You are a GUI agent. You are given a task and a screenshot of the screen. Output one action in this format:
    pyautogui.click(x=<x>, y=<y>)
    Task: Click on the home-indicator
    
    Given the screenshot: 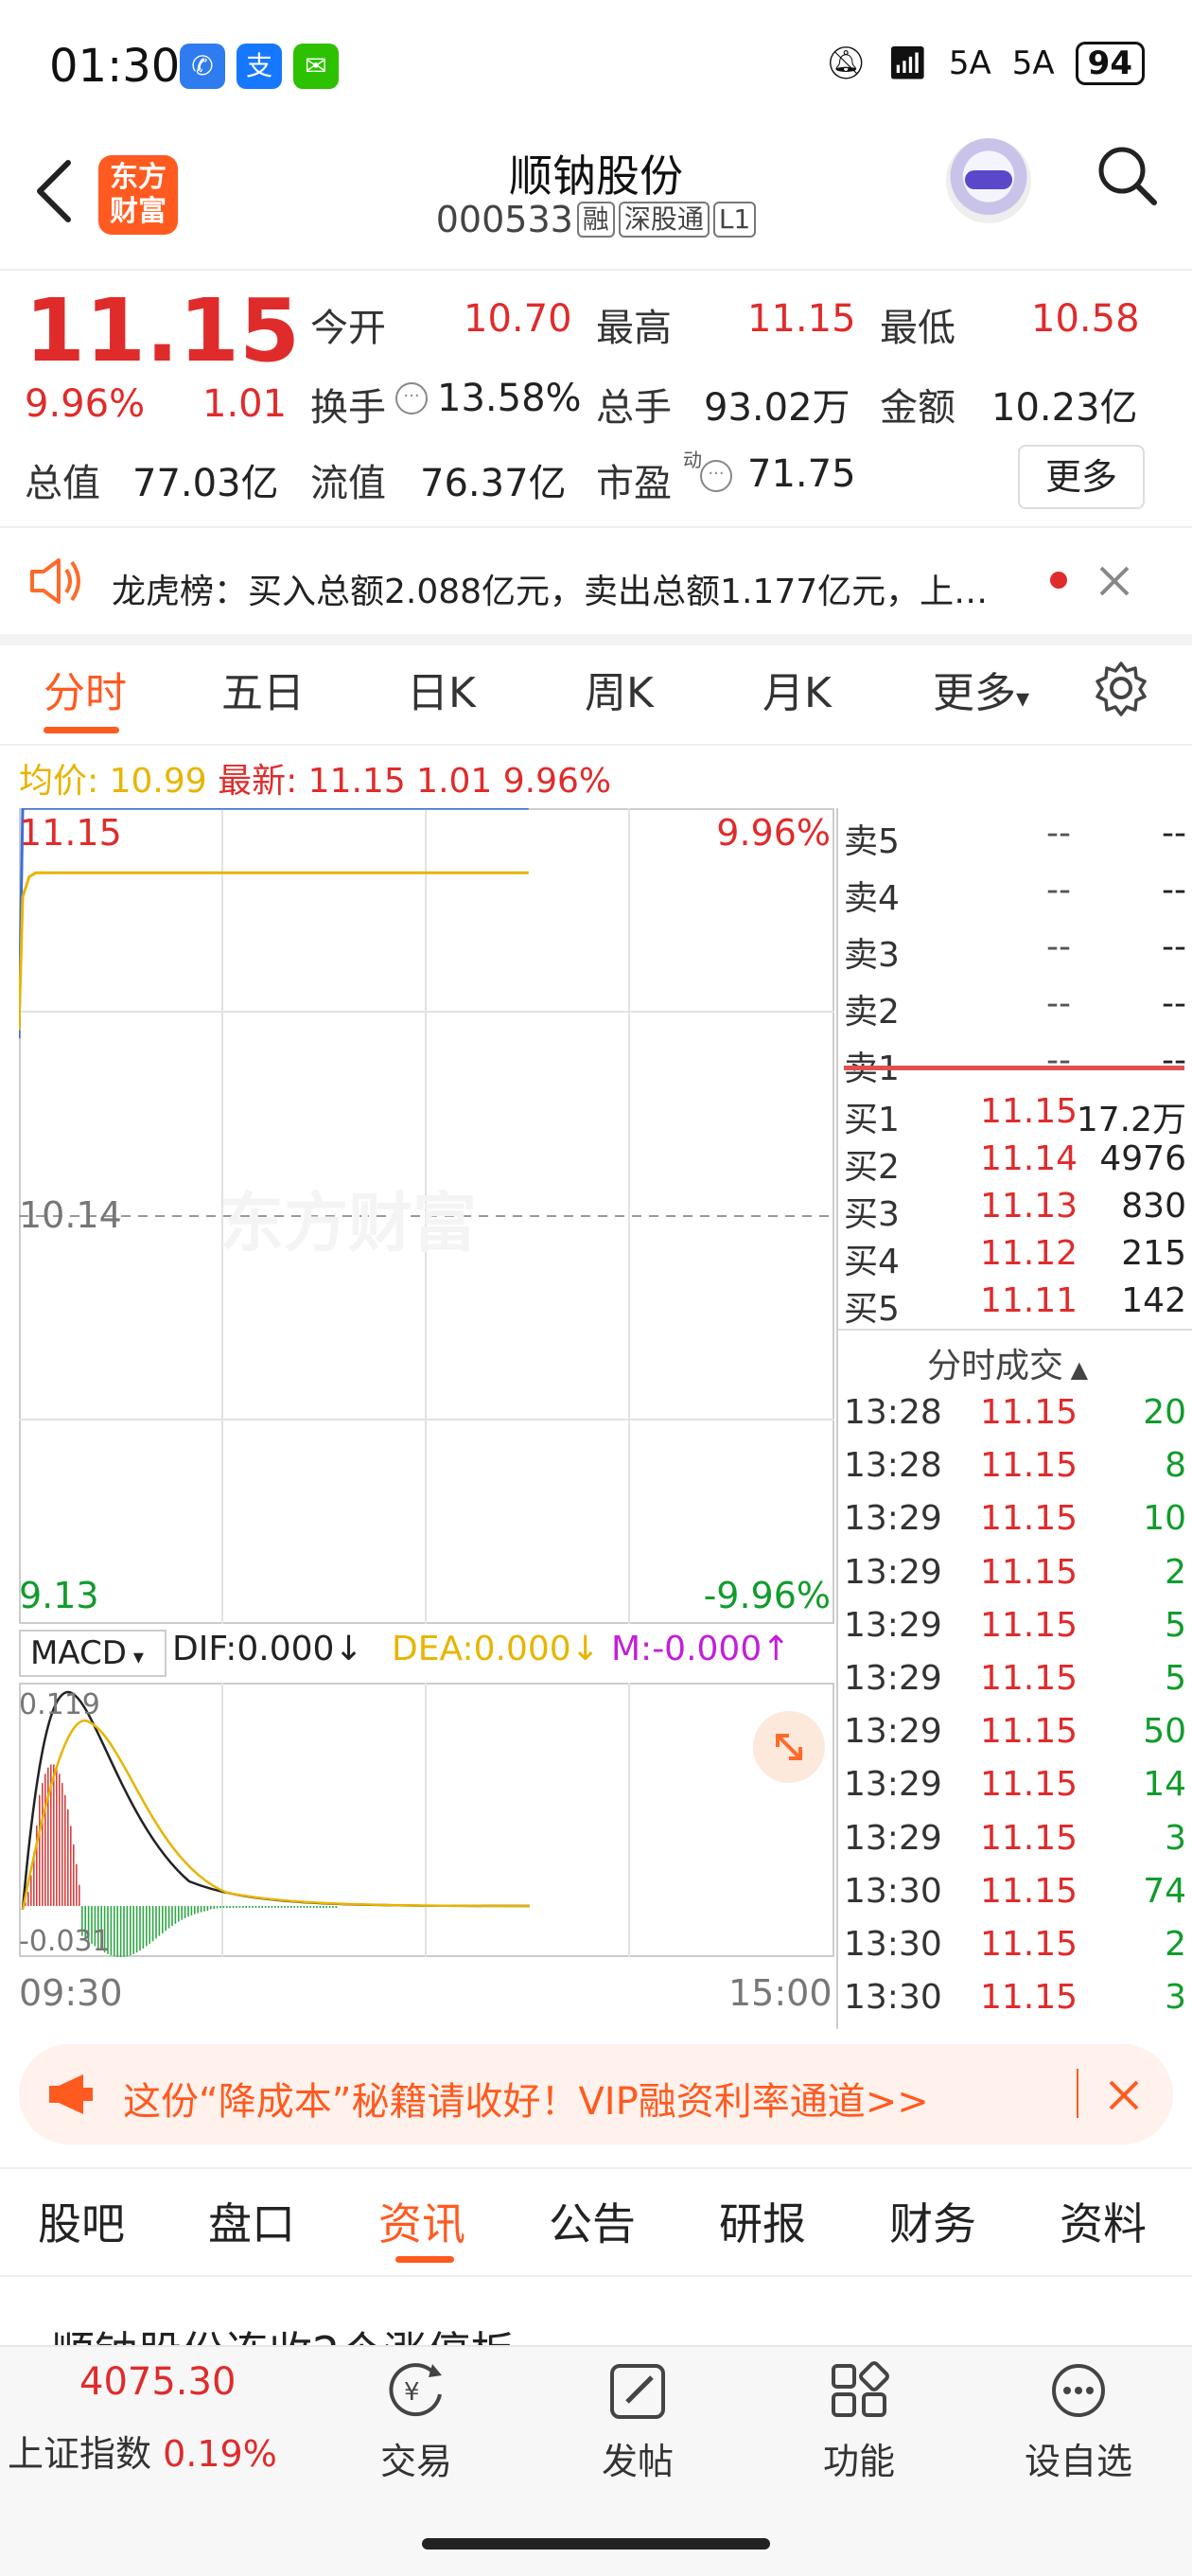 What is the action you would take?
    pyautogui.click(x=596, y=2544)
    